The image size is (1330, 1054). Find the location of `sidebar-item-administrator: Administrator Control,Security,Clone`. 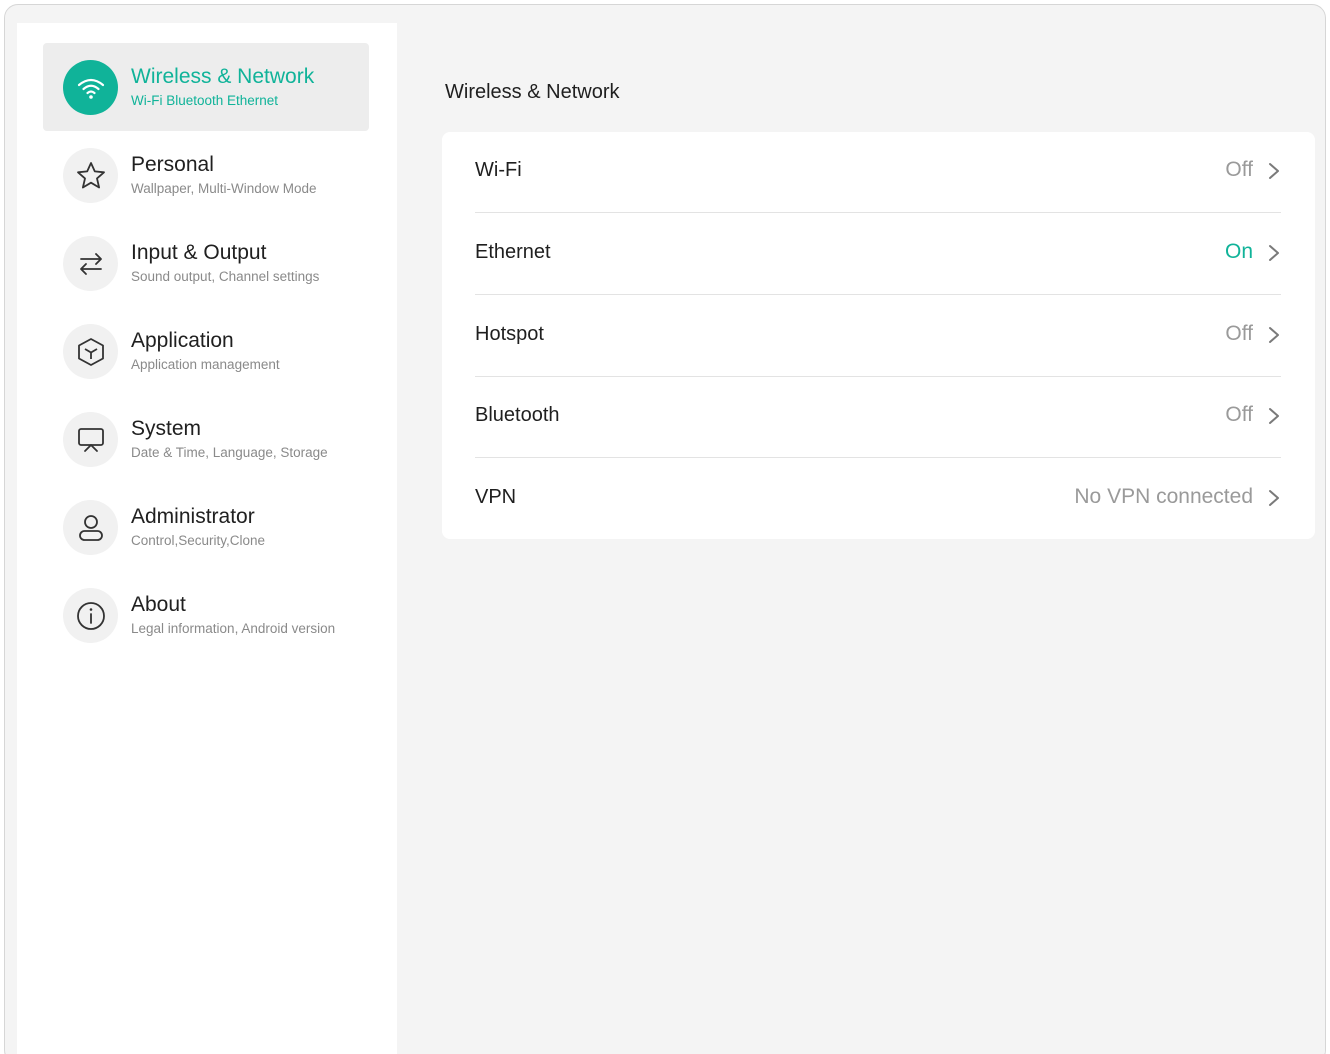

sidebar-item-administrator: Administrator Control,Security,Clone is located at coordinates (206, 527).